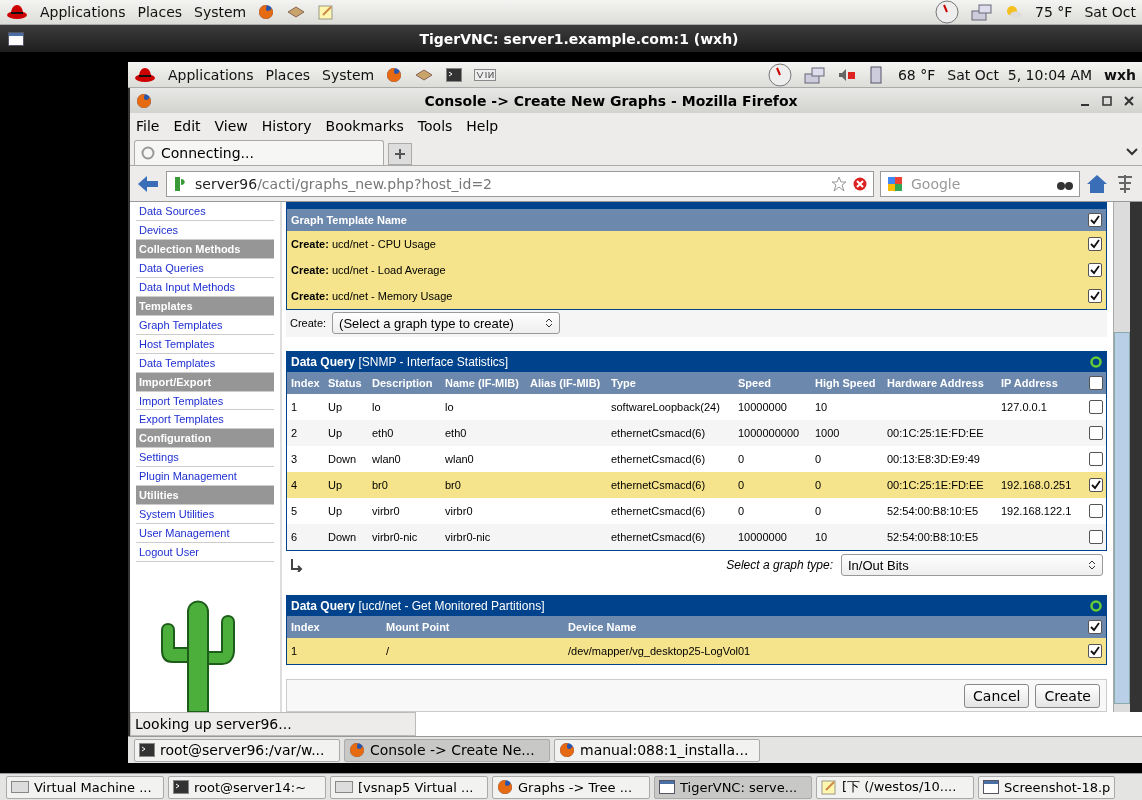 This screenshot has width=1142, height=800. What do you see at coordinates (205, 553) in the screenshot?
I see `sidebar-link: Logout User` at bounding box center [205, 553].